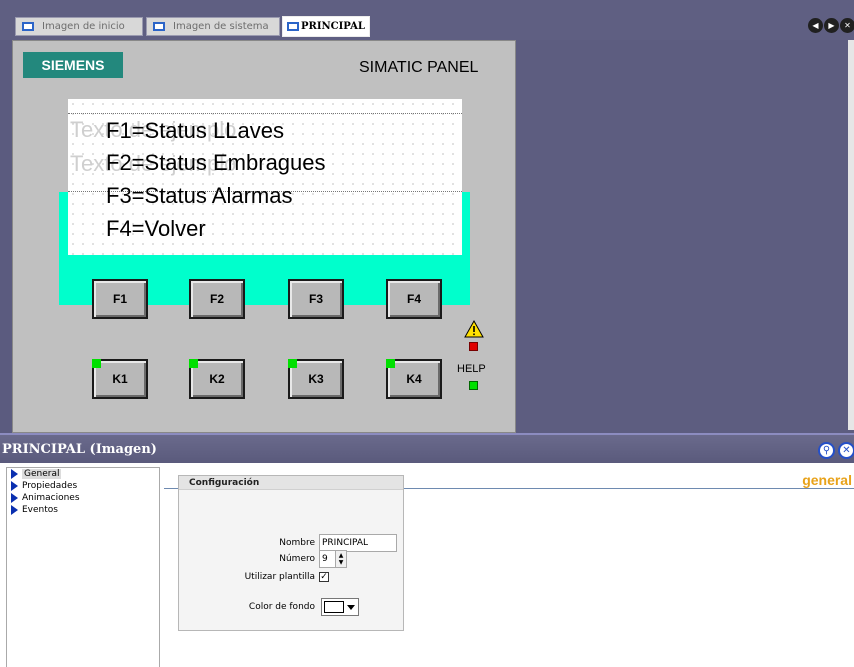 Image resolution: width=854 pixels, height=667 pixels. What do you see at coordinates (291, 483) in the screenshot?
I see `group-title: Configuración` at bounding box center [291, 483].